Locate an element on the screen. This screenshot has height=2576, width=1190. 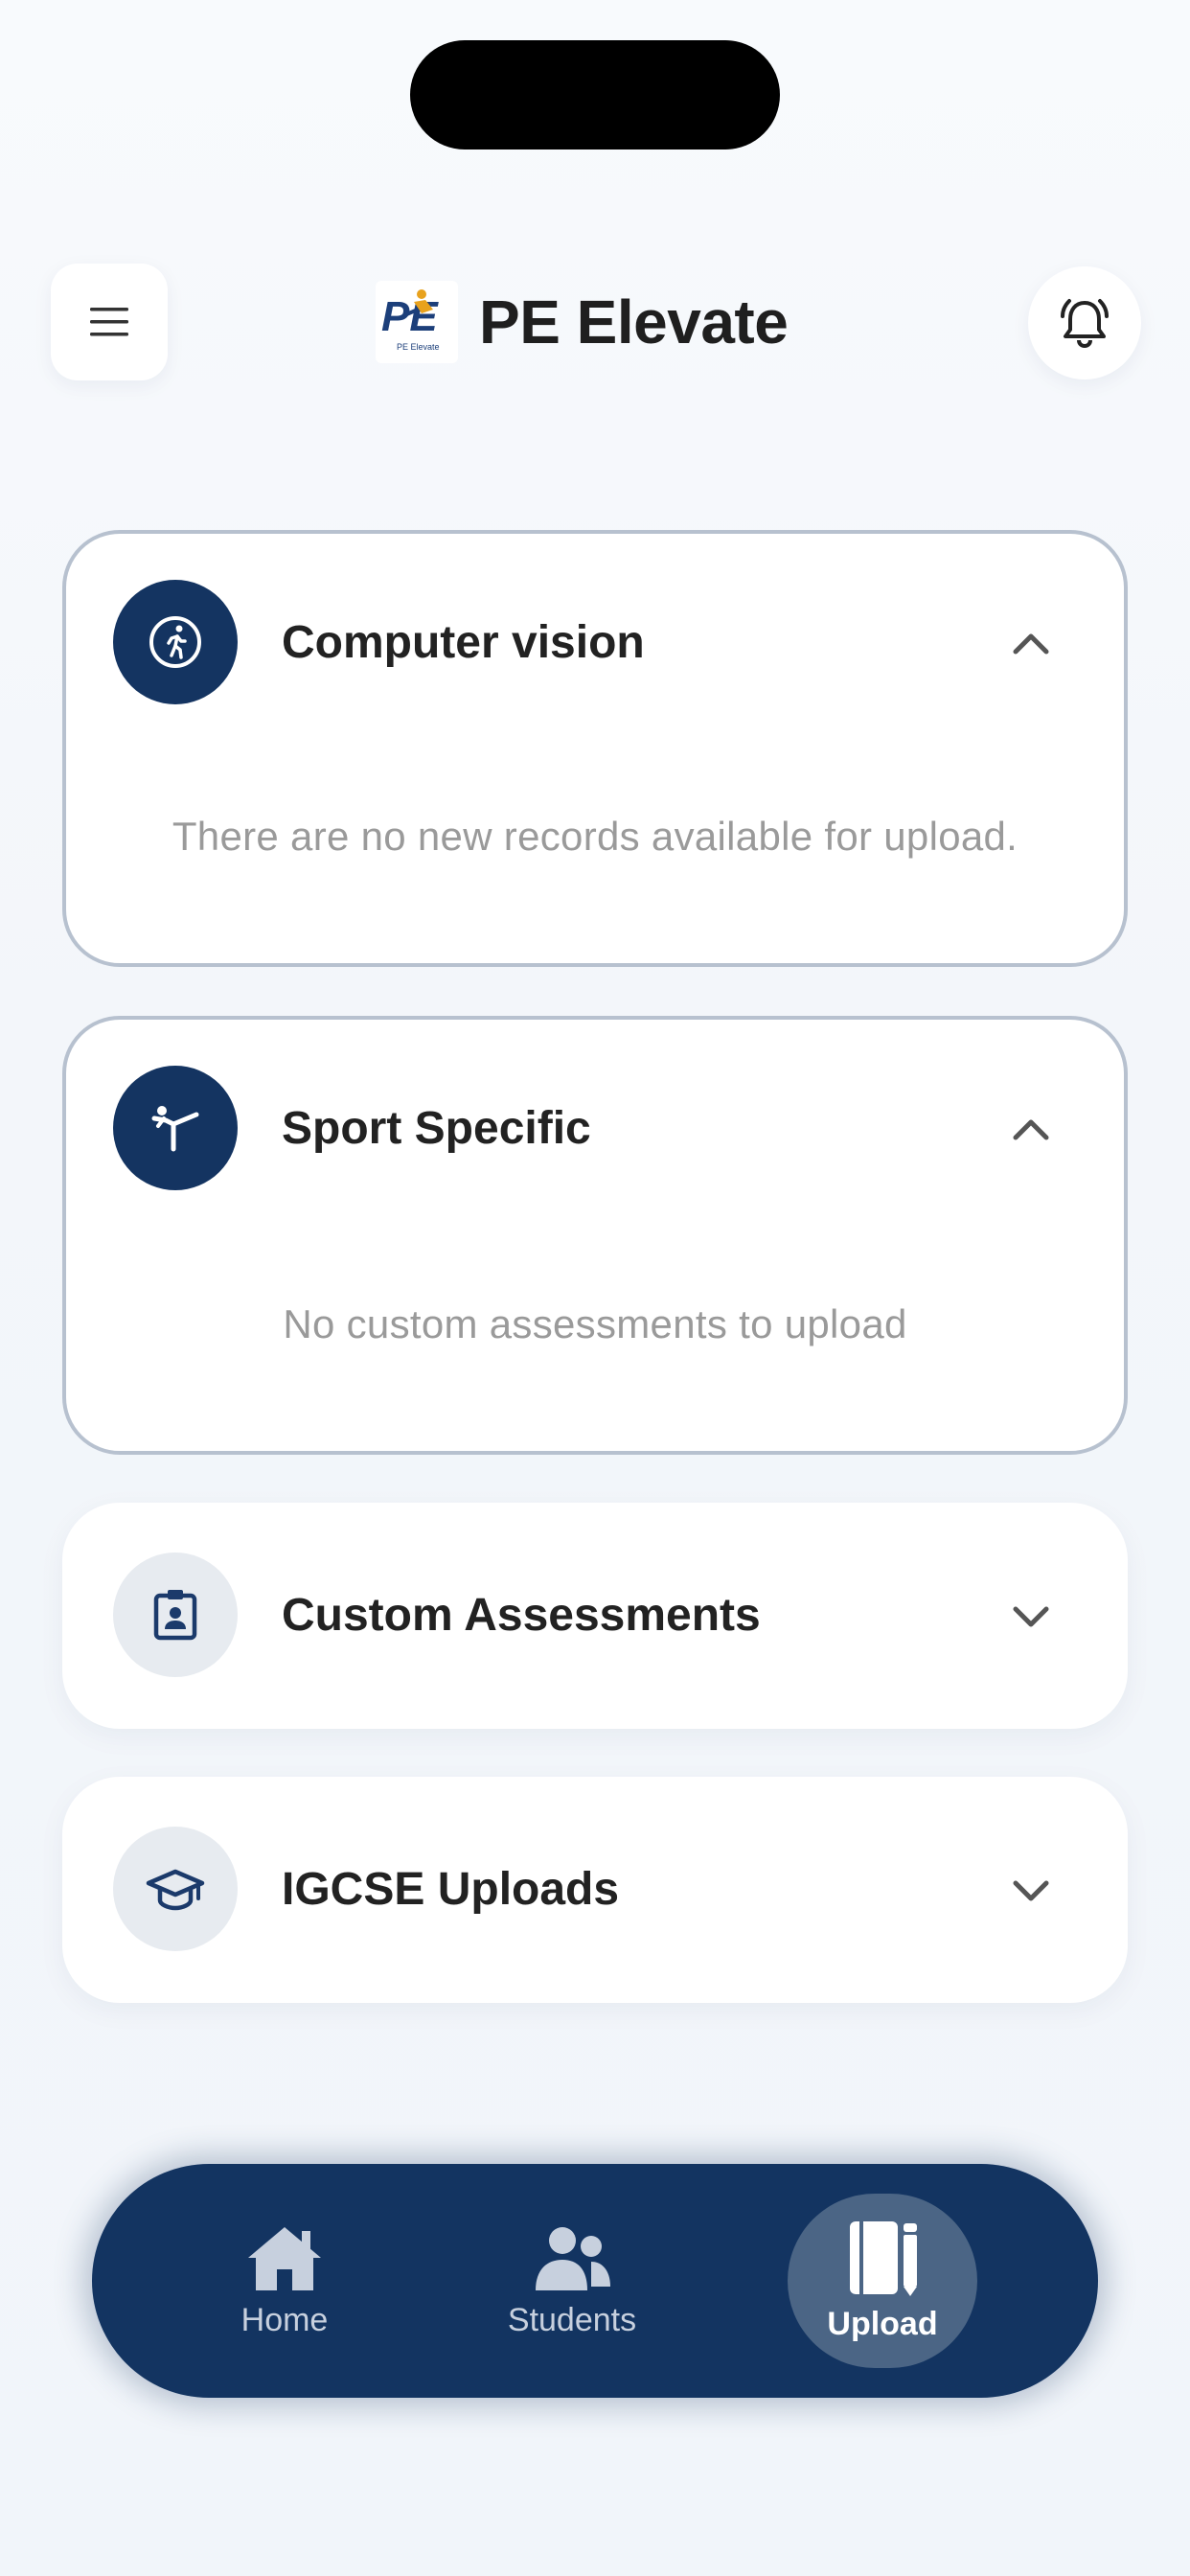
bottom-navigation: Home Students Upload is located at coordinates (595, 2281).